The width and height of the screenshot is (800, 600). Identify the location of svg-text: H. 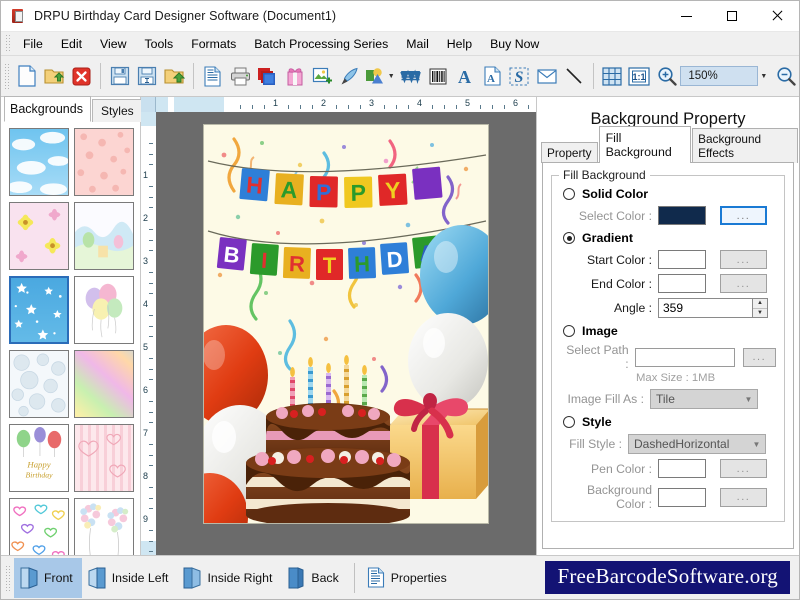
(254, 184).